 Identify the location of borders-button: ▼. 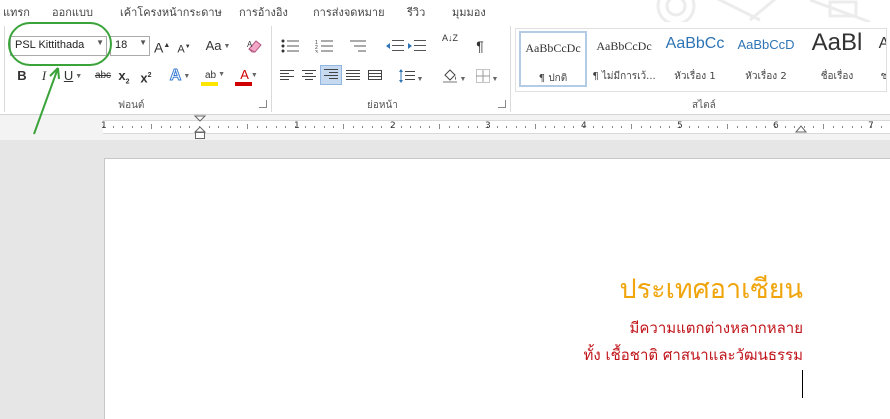
(487, 76).